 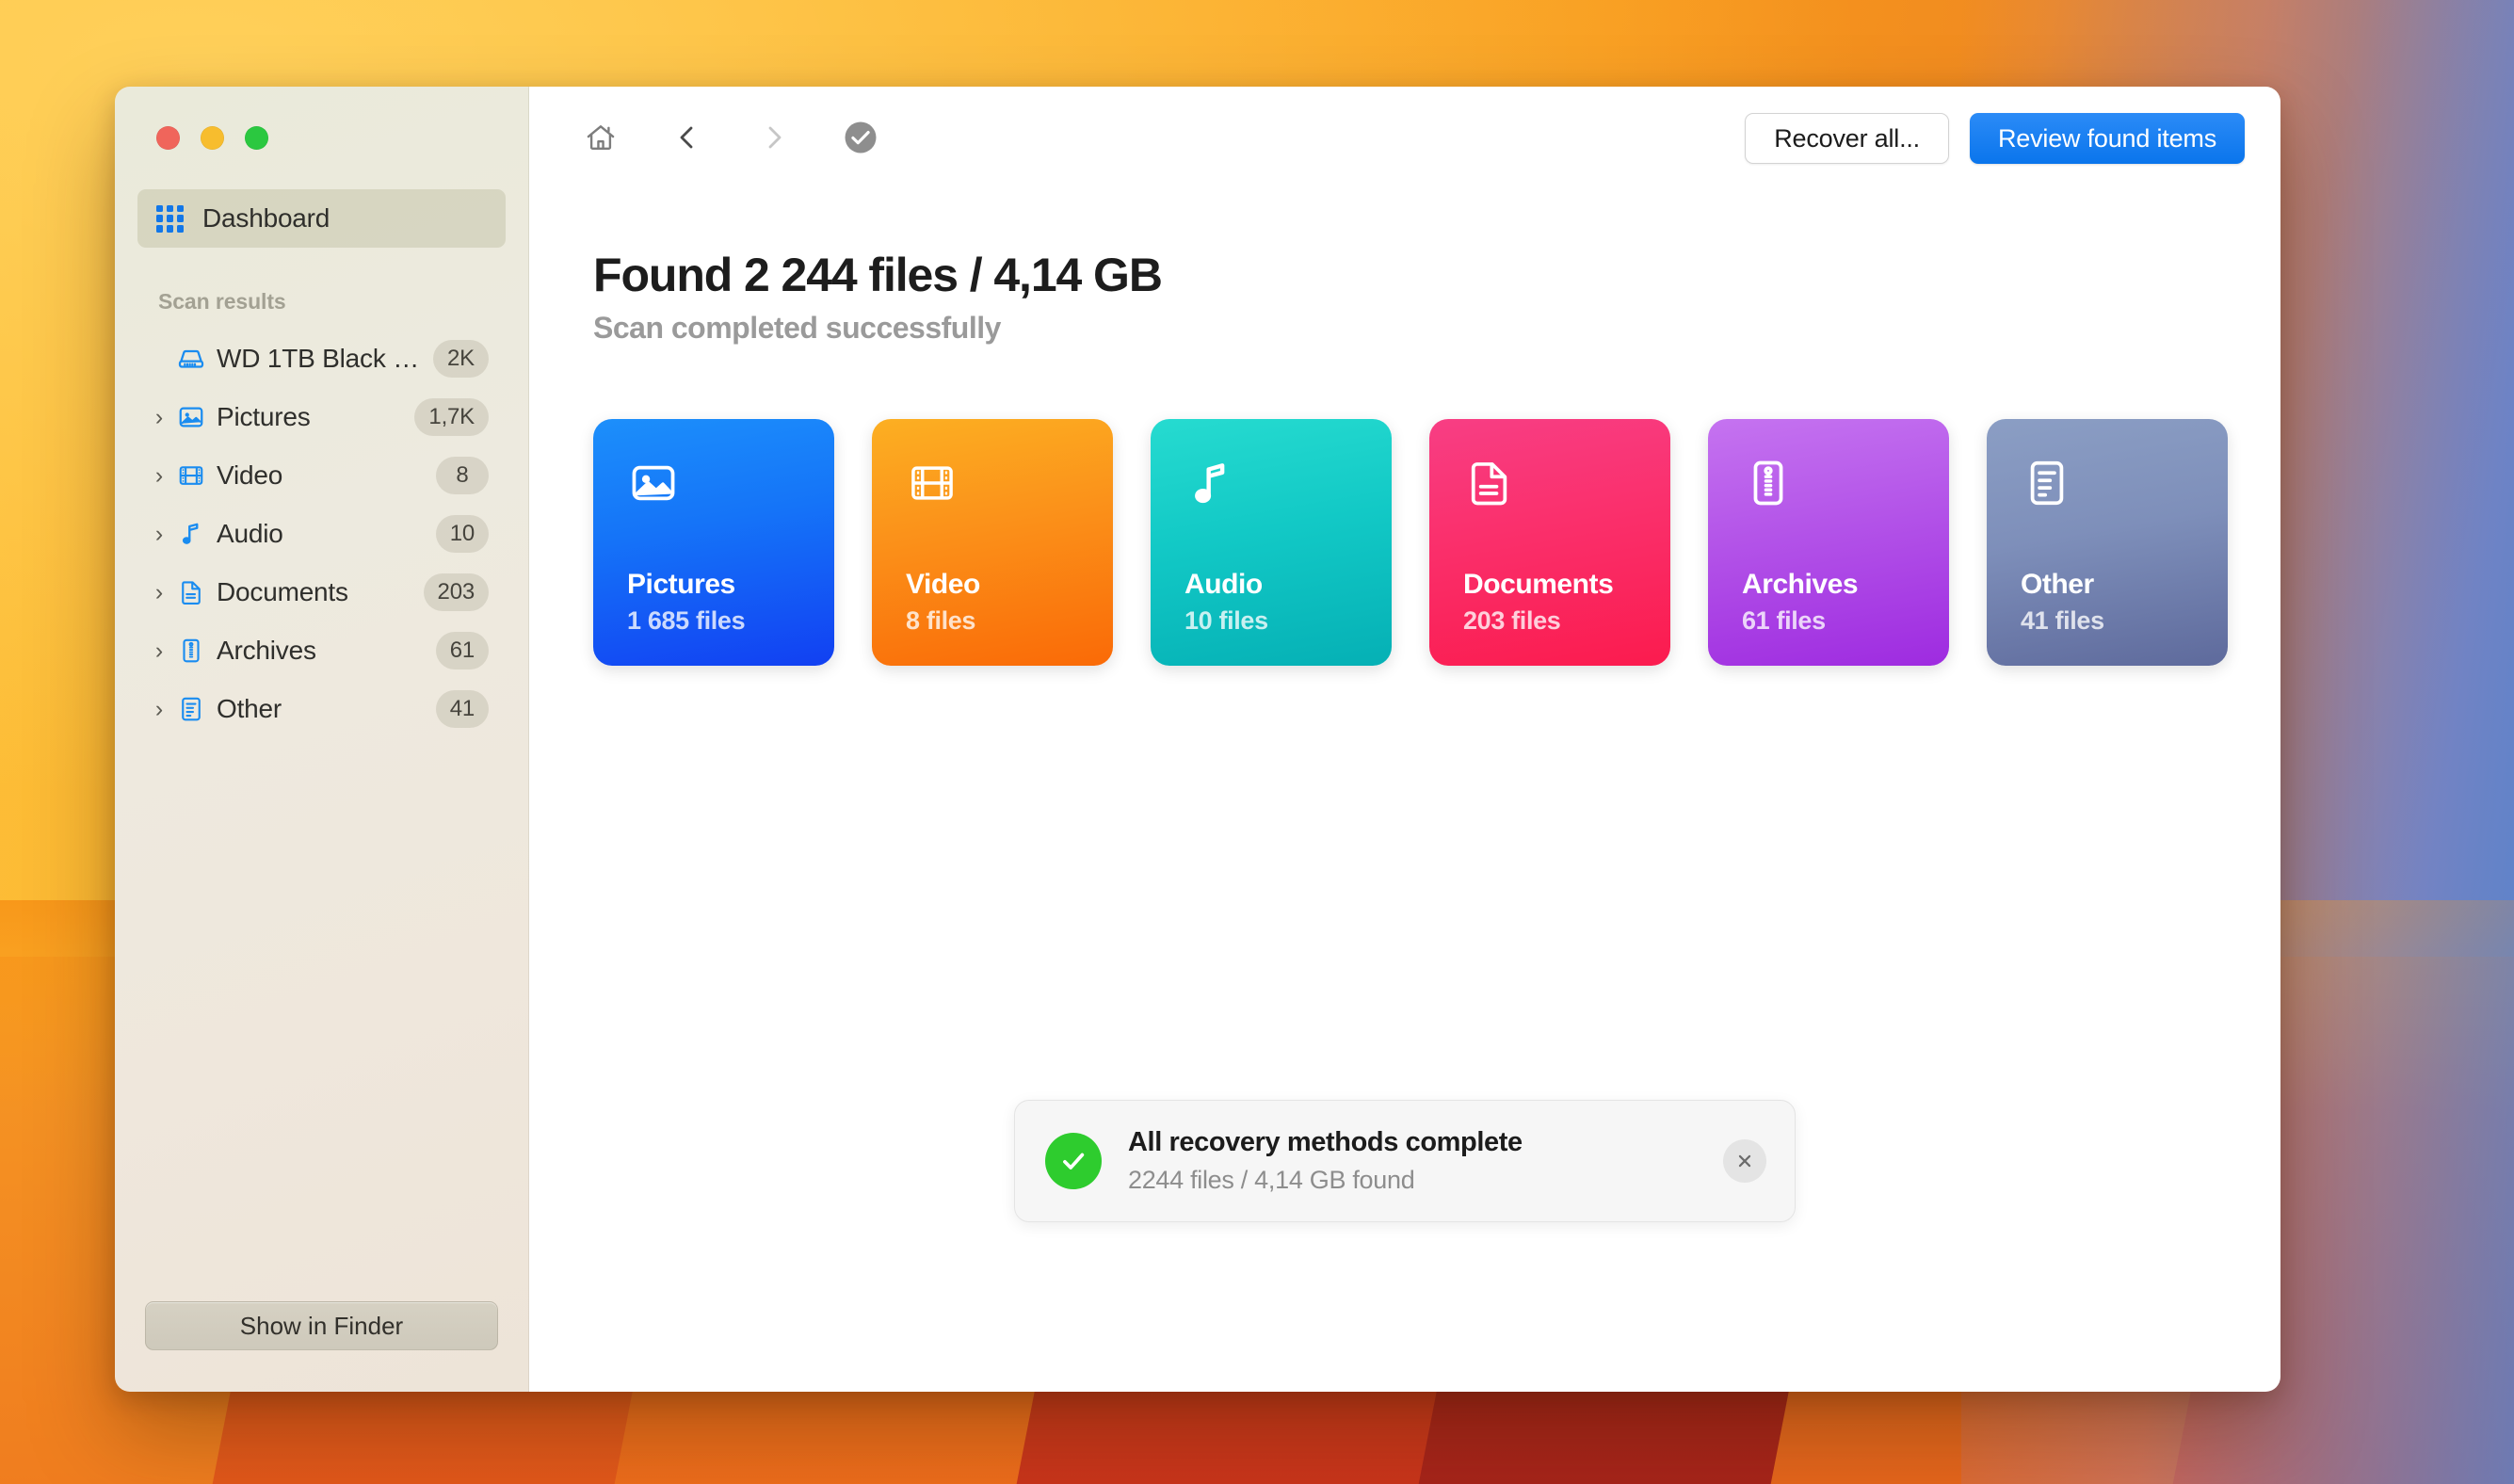 What do you see at coordinates (730, 138) in the screenshot?
I see `toolbar-nav-group` at bounding box center [730, 138].